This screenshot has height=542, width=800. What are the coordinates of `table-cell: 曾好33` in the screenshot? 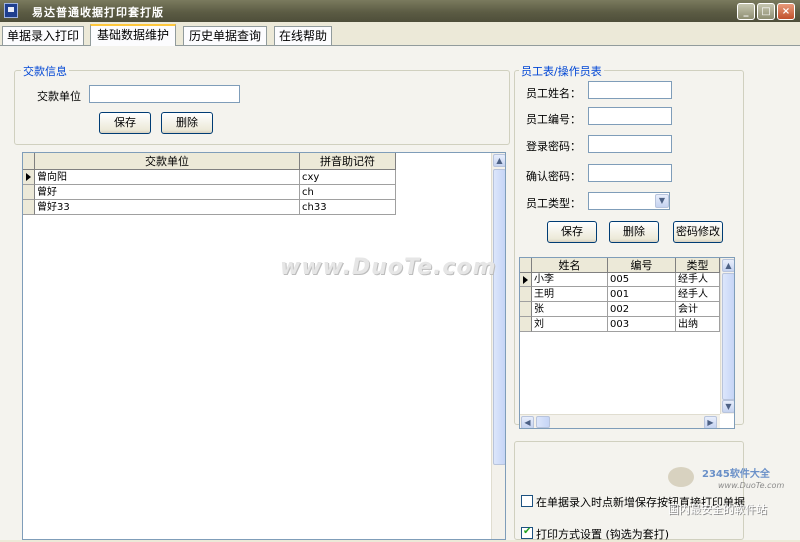 It's located at (167, 207).